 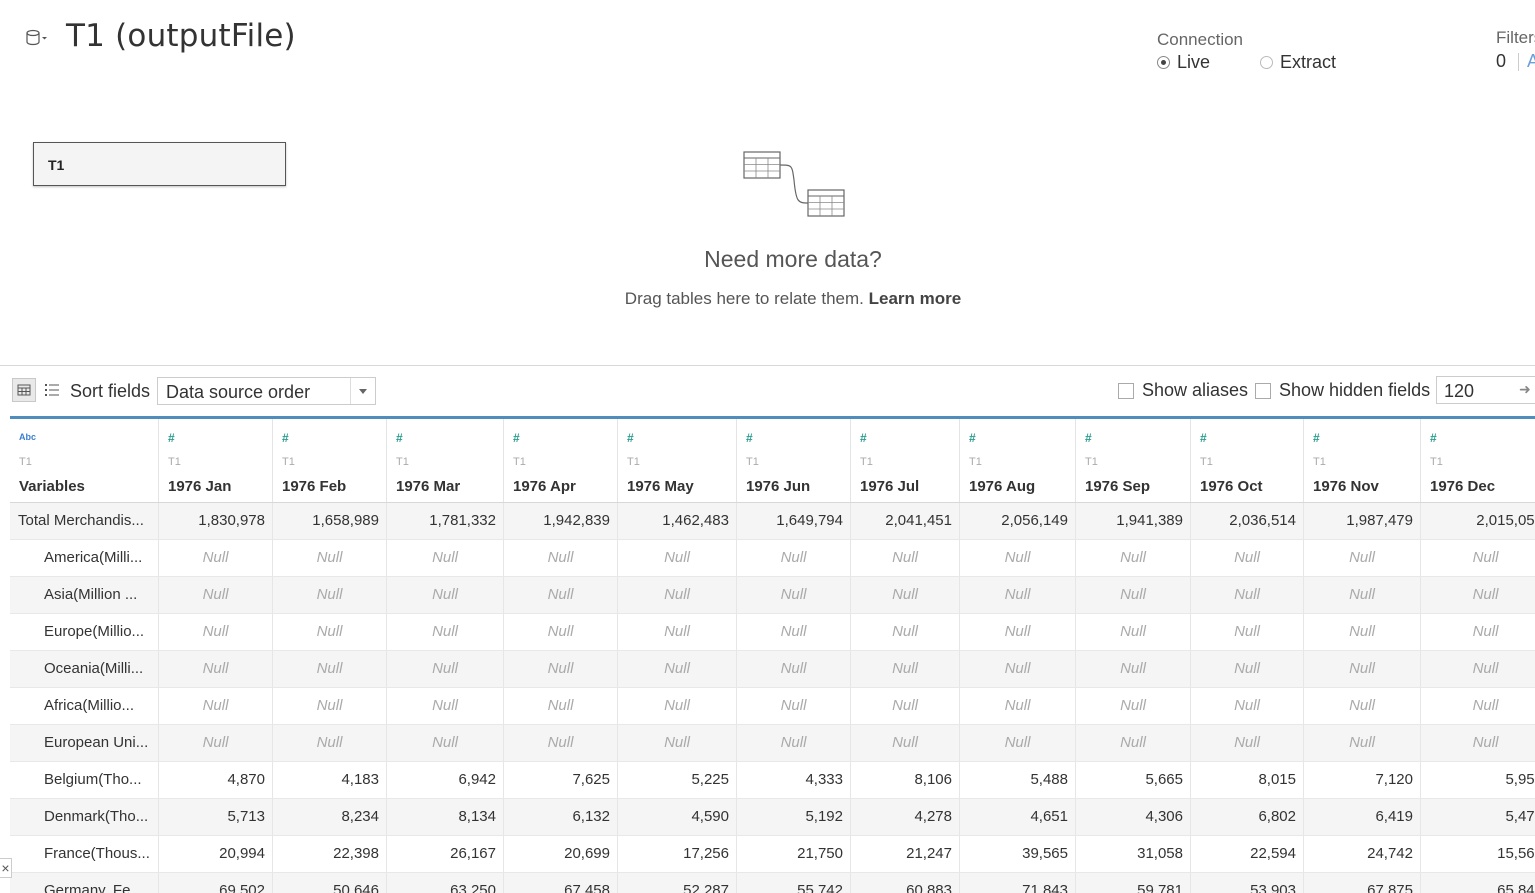 I want to click on row-gutter, so click(x=5, y=654).